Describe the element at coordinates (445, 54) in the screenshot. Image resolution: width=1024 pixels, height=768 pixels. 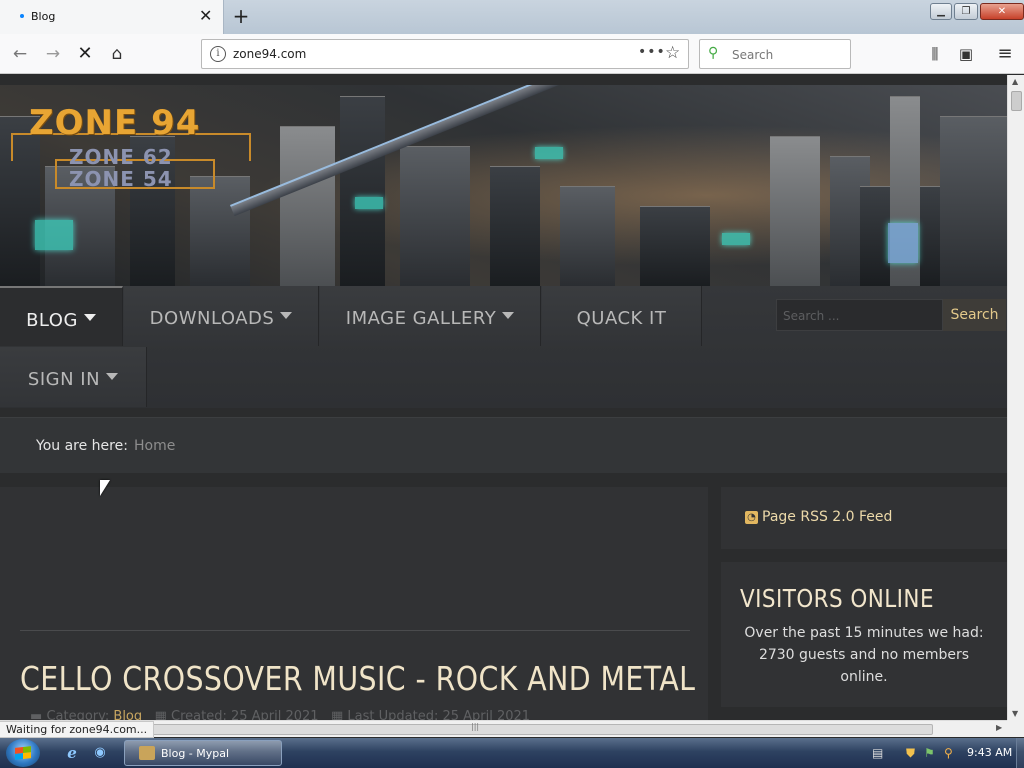
I see `address-bar: i zone94.com ••• ☆` at that location.